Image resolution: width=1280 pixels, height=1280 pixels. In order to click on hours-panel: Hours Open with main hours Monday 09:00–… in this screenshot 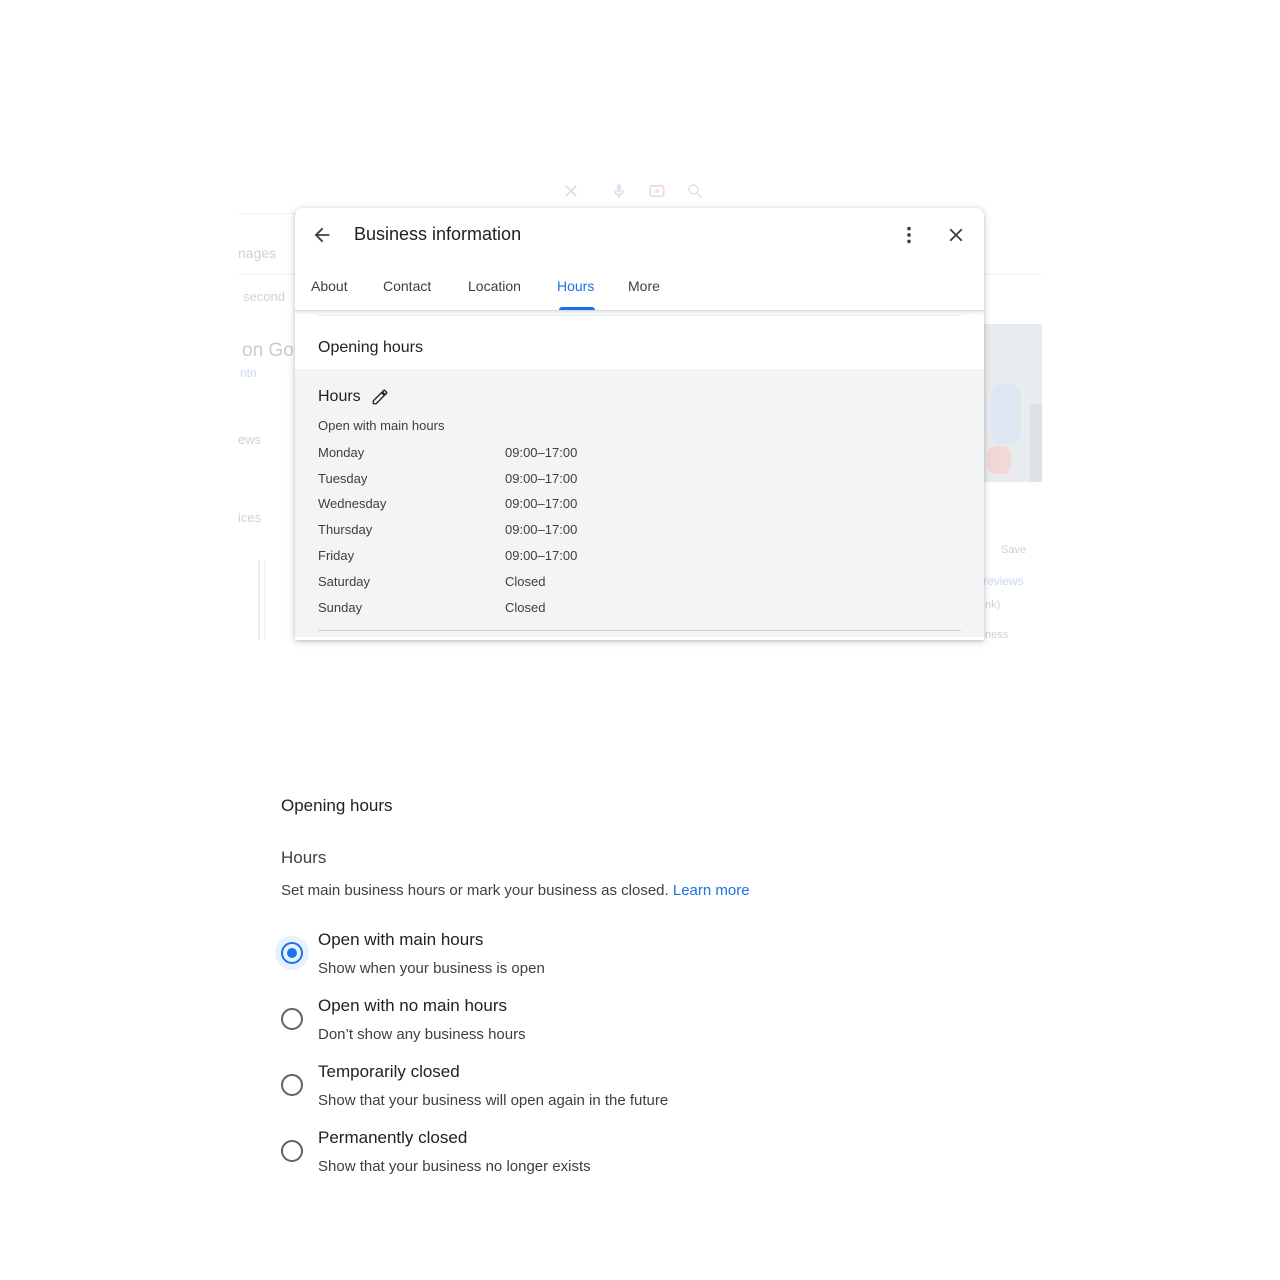, I will do `click(639, 503)`.